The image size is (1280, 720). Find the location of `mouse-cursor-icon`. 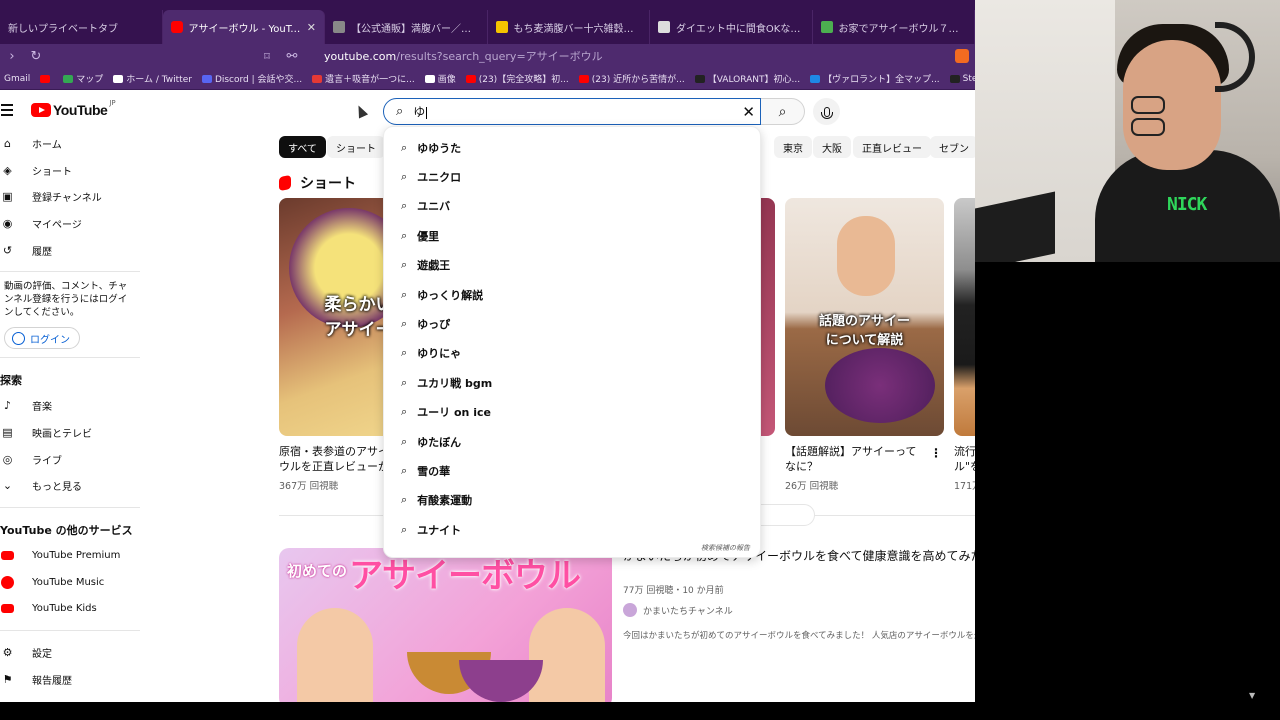

mouse-cursor-icon is located at coordinates (361, 111).